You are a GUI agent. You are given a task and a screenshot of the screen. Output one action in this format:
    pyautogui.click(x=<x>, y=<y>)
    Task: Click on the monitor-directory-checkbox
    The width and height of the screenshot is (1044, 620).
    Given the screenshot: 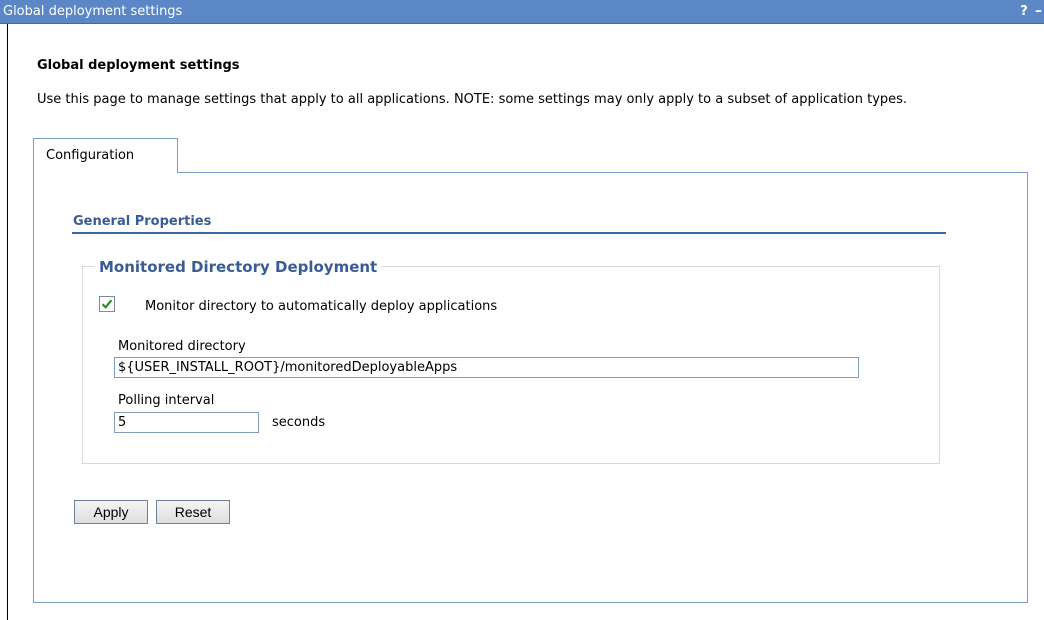 What is the action you would take?
    pyautogui.click(x=107, y=304)
    